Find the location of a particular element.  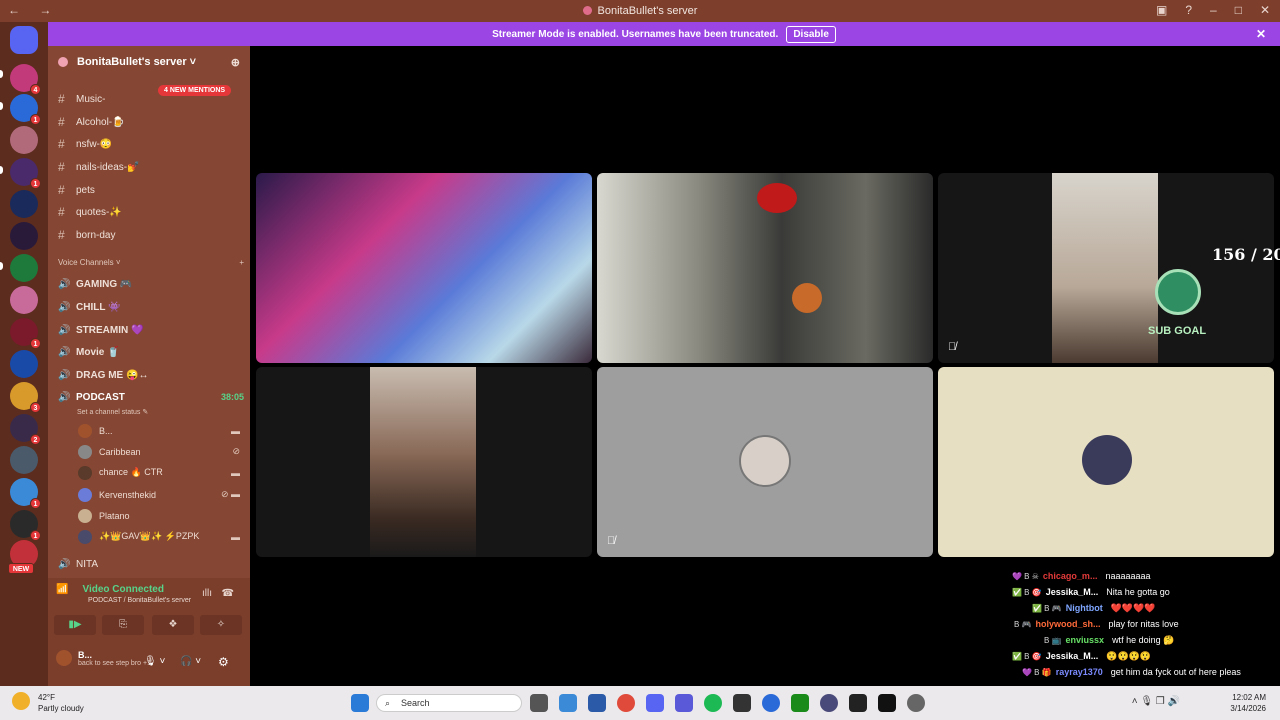

voice-user: Kervensthekid ⊘ ▬ is located at coordinates (159, 494).